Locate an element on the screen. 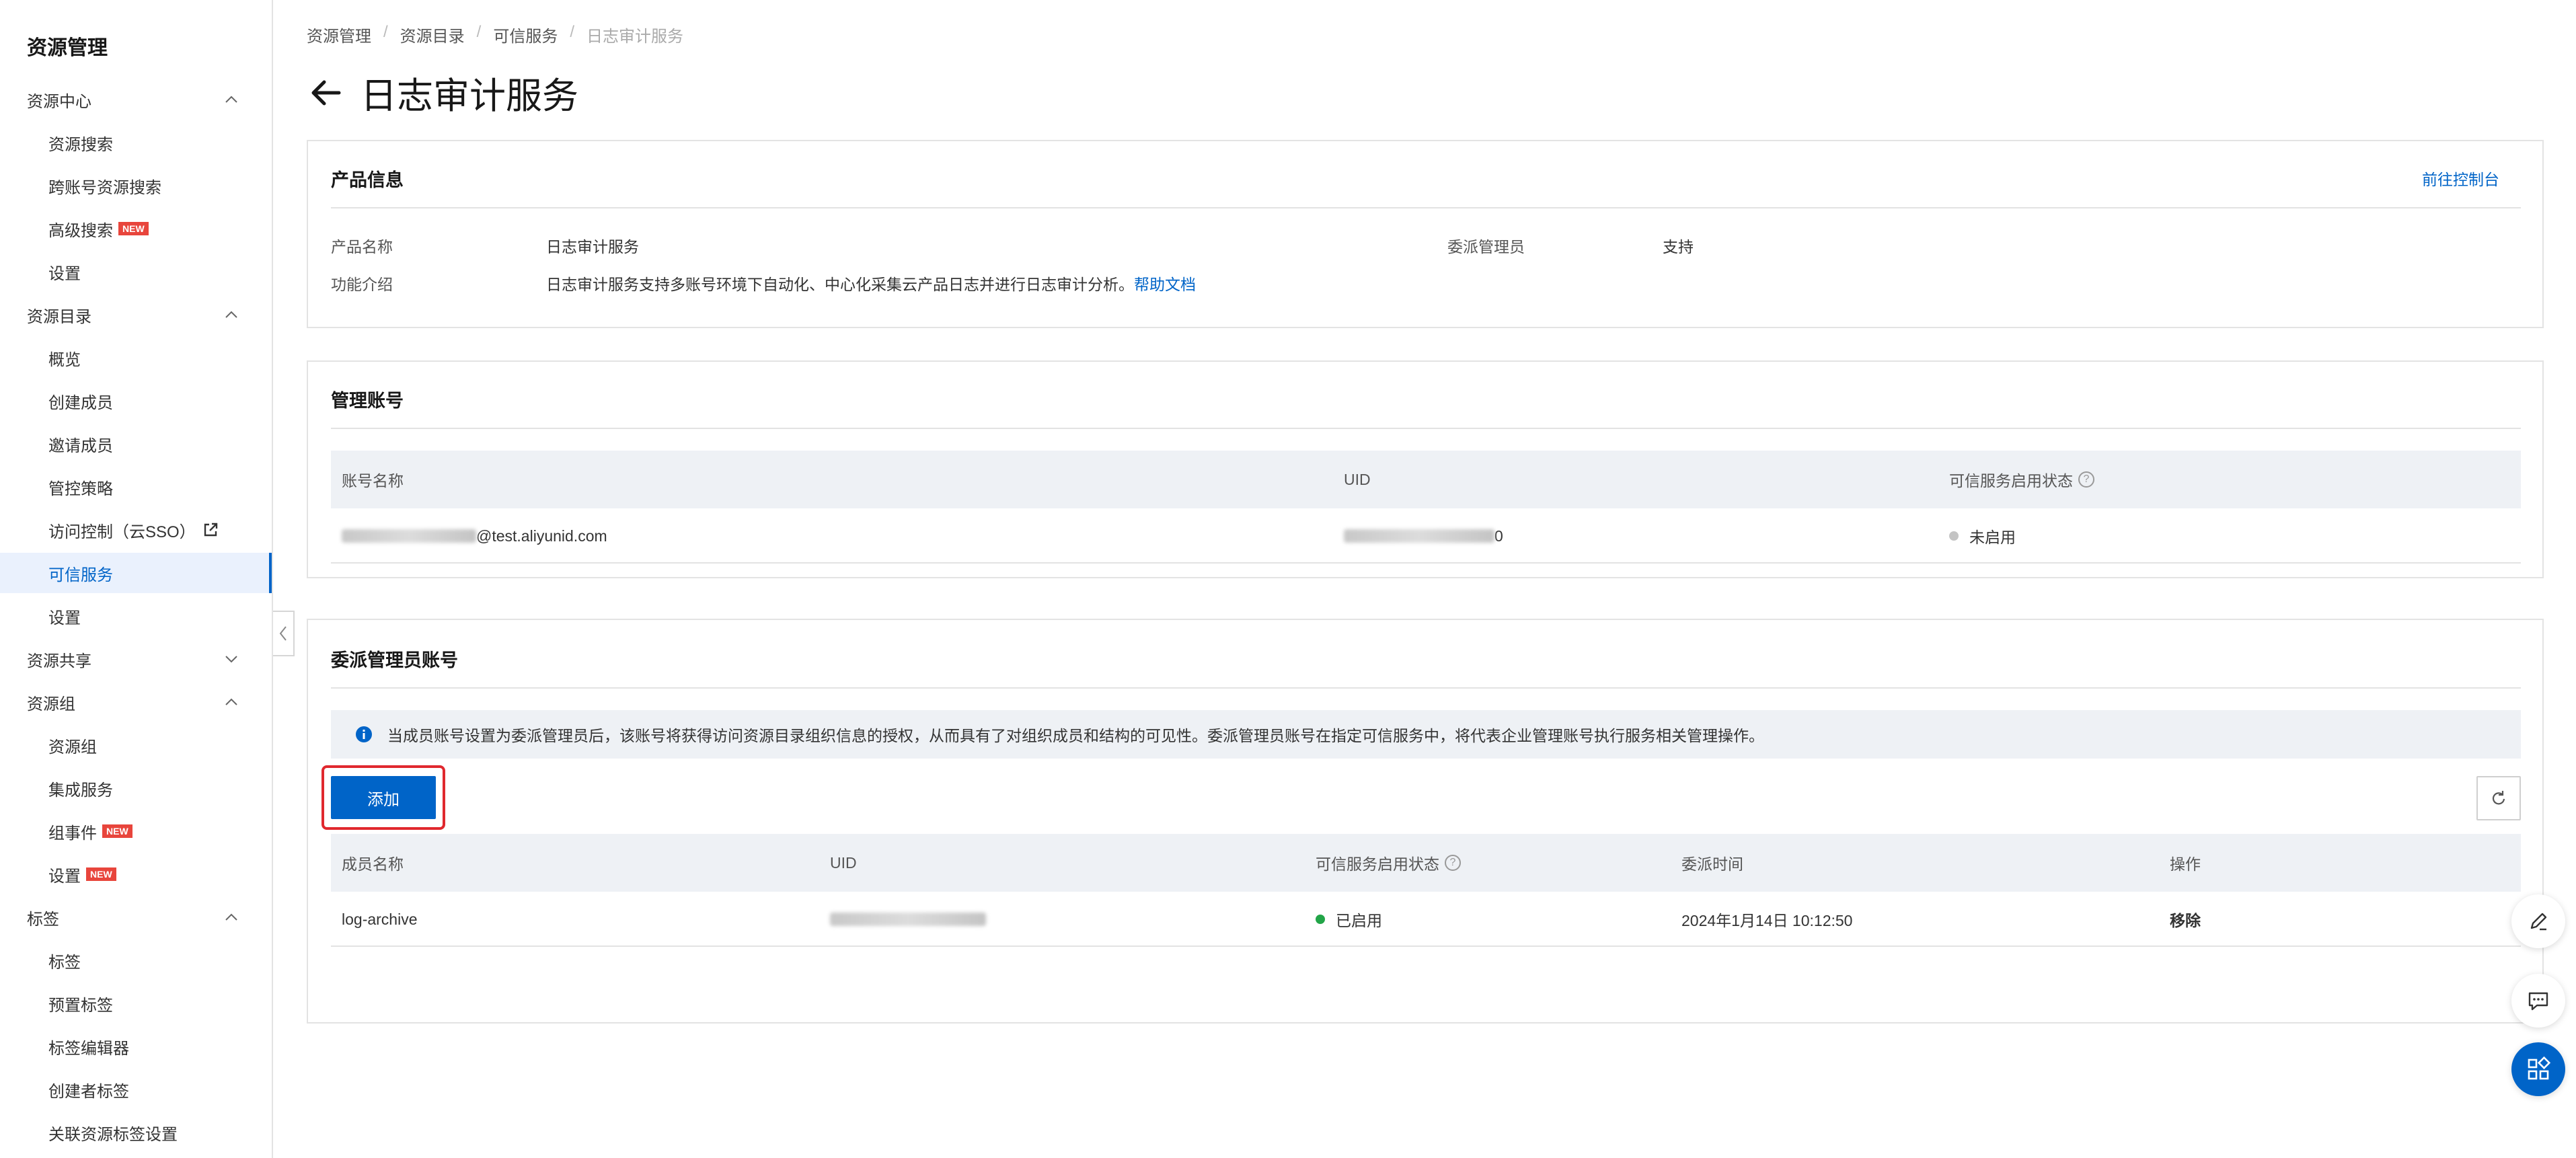 This screenshot has height=1158, width=2576. sidebar-item-label: 跨账号资源搜索 is located at coordinates (104, 187).